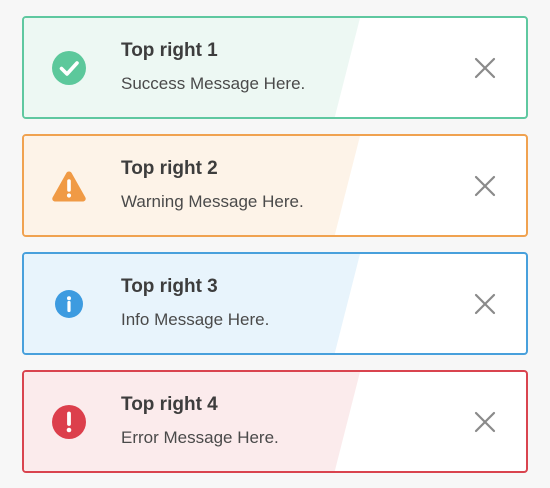 This screenshot has width=550, height=488. Describe the element at coordinates (69, 186) in the screenshot. I see `warning-triangle-icon` at that location.